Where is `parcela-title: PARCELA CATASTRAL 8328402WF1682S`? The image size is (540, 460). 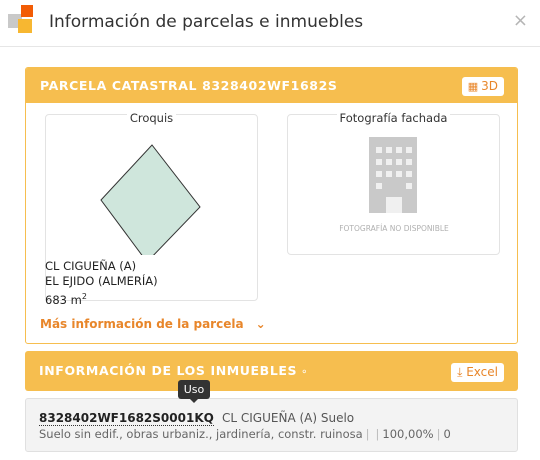 parcela-title: PARCELA CATASTRAL 8328402WF1682S is located at coordinates (189, 85).